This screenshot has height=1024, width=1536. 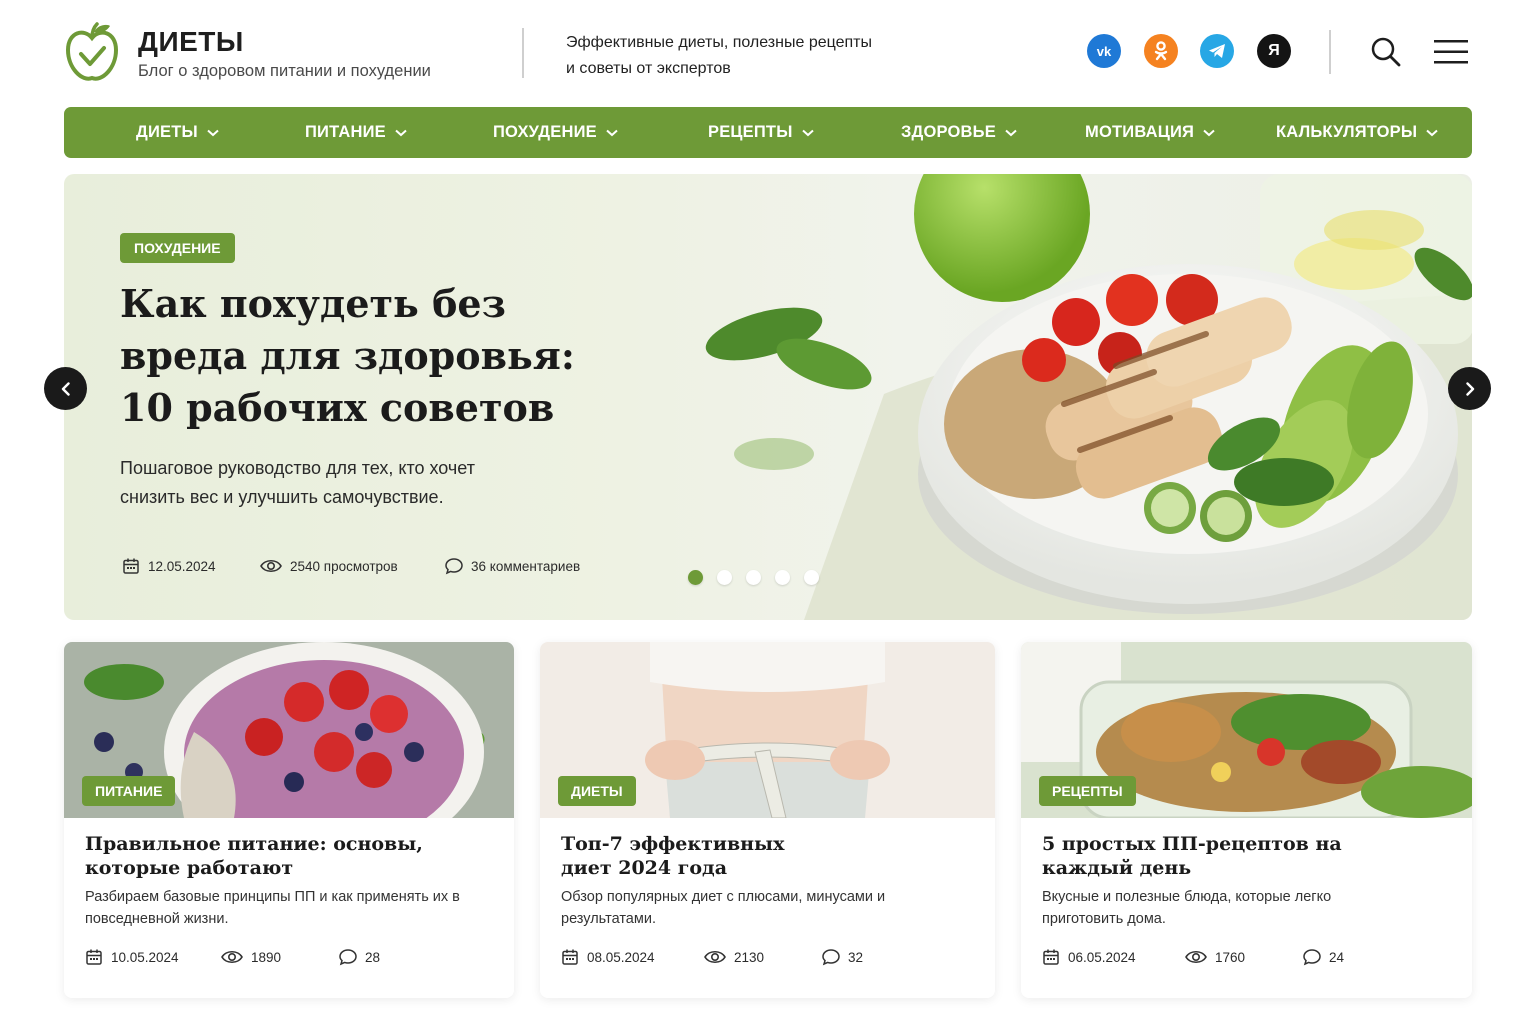 What do you see at coordinates (177, 248) in the screenshot?
I see `hero-category-badge: ПОХУДЕНИЕ` at bounding box center [177, 248].